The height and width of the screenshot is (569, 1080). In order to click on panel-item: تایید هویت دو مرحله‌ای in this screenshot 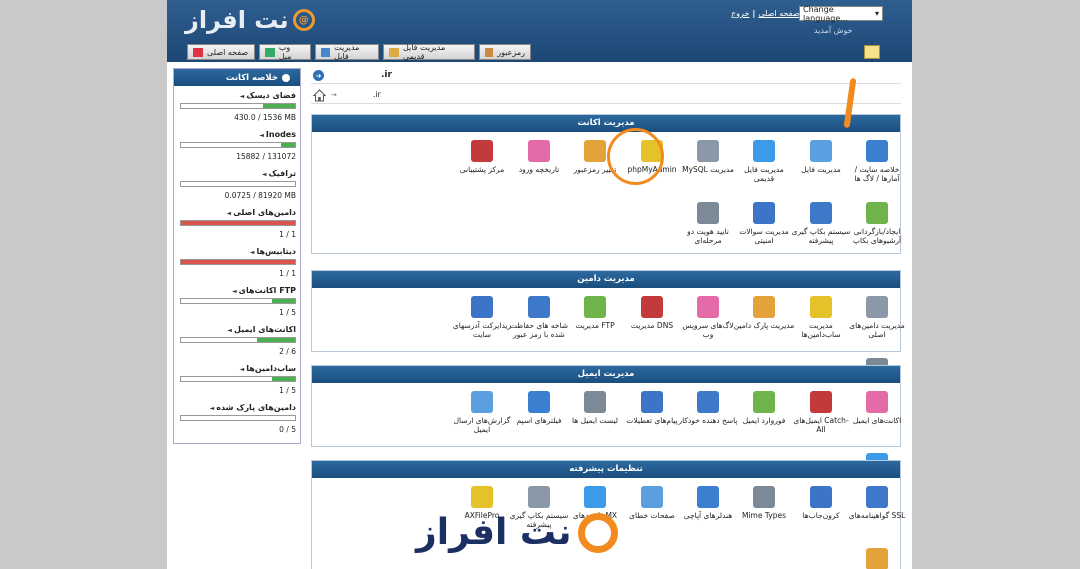, I will do `click(708, 223)`.